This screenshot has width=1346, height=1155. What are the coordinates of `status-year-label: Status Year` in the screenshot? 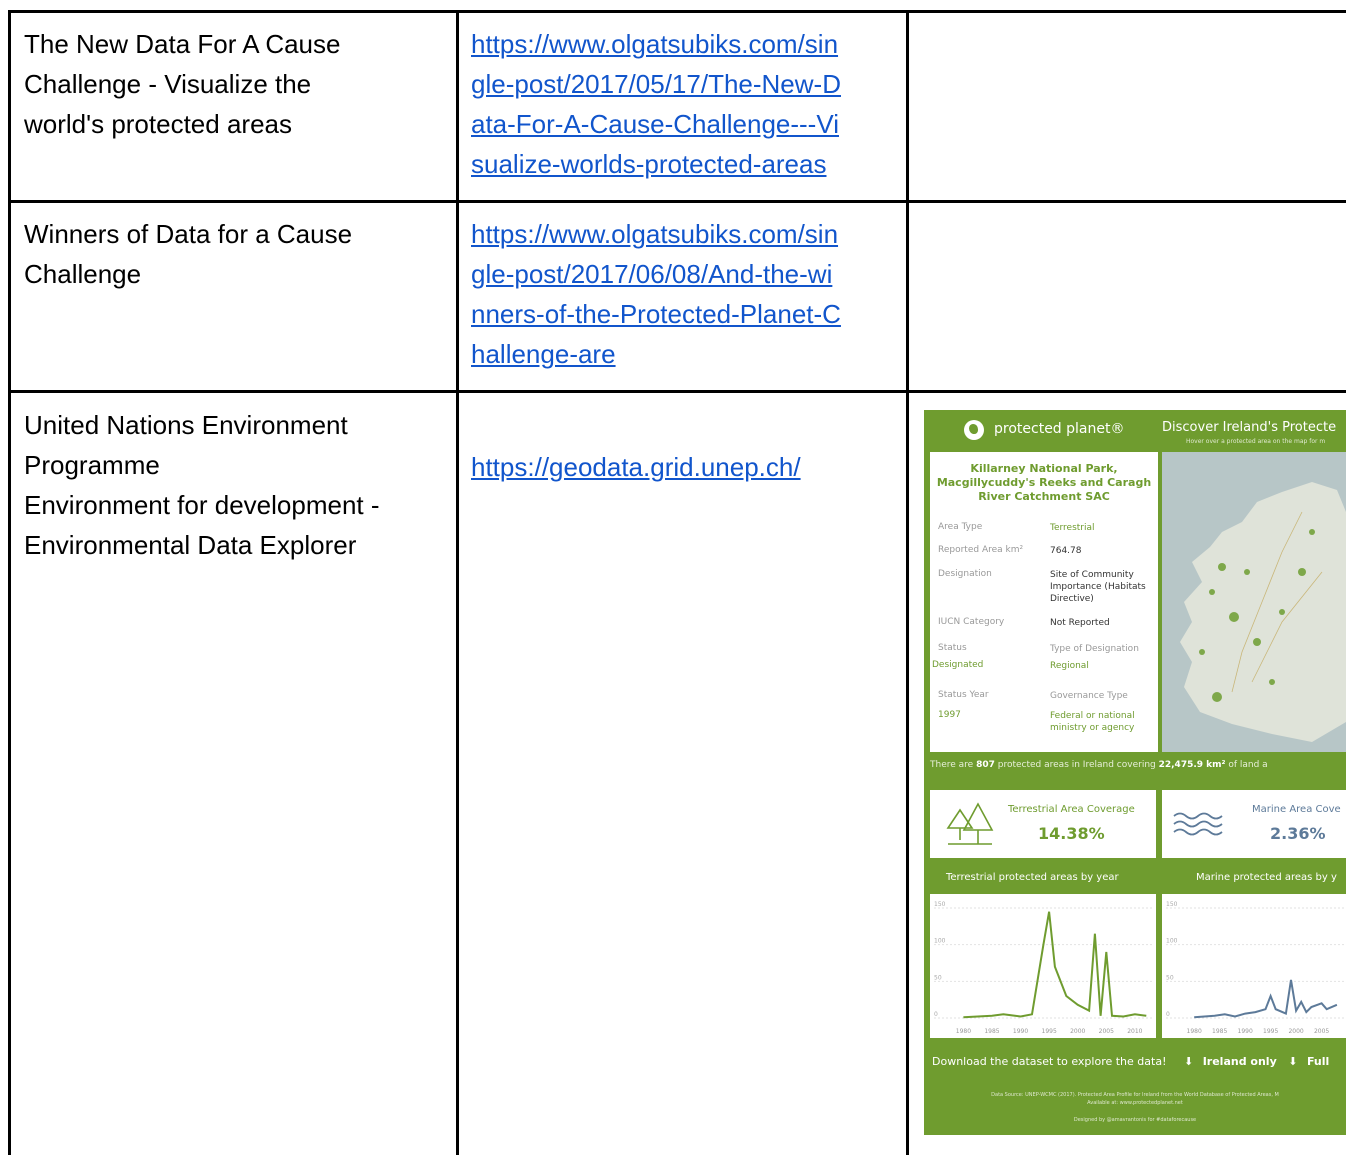 It's located at (963, 695).